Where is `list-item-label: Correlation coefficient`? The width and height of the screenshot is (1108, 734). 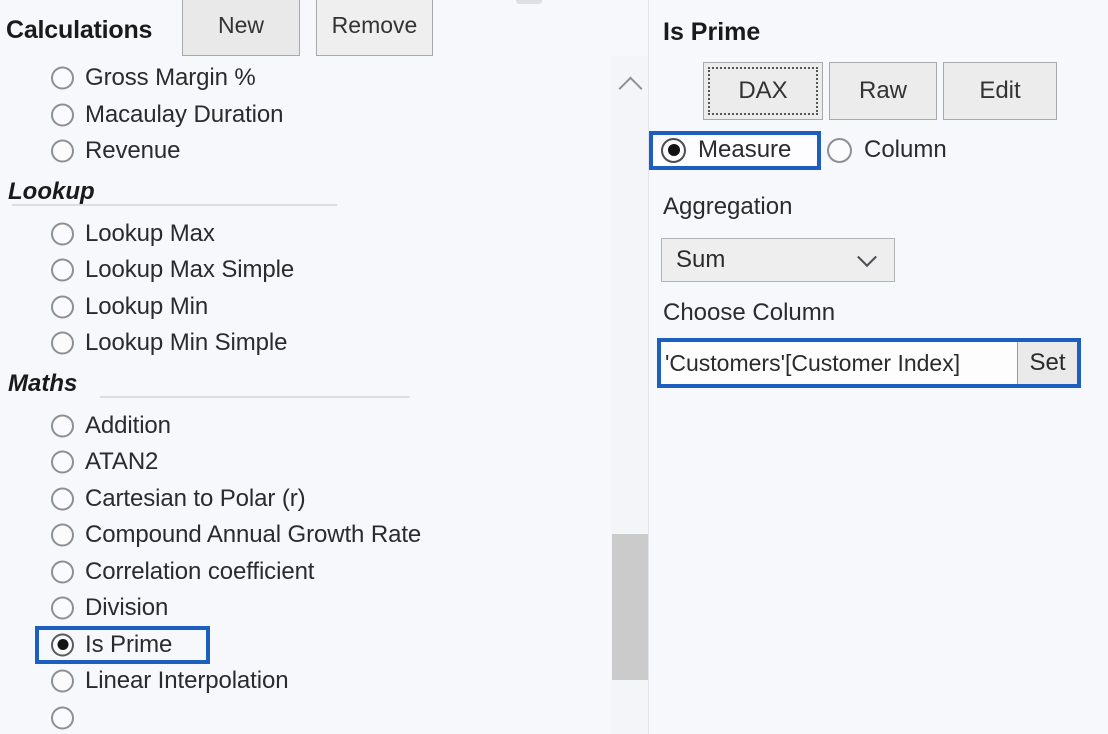 list-item-label: Correlation coefficient is located at coordinates (200, 571).